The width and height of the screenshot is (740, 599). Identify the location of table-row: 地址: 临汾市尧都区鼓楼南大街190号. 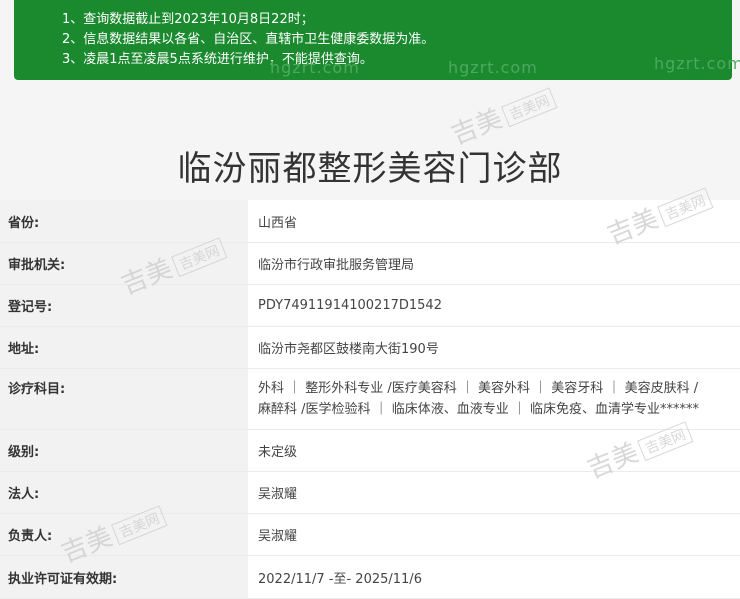
(370, 348).